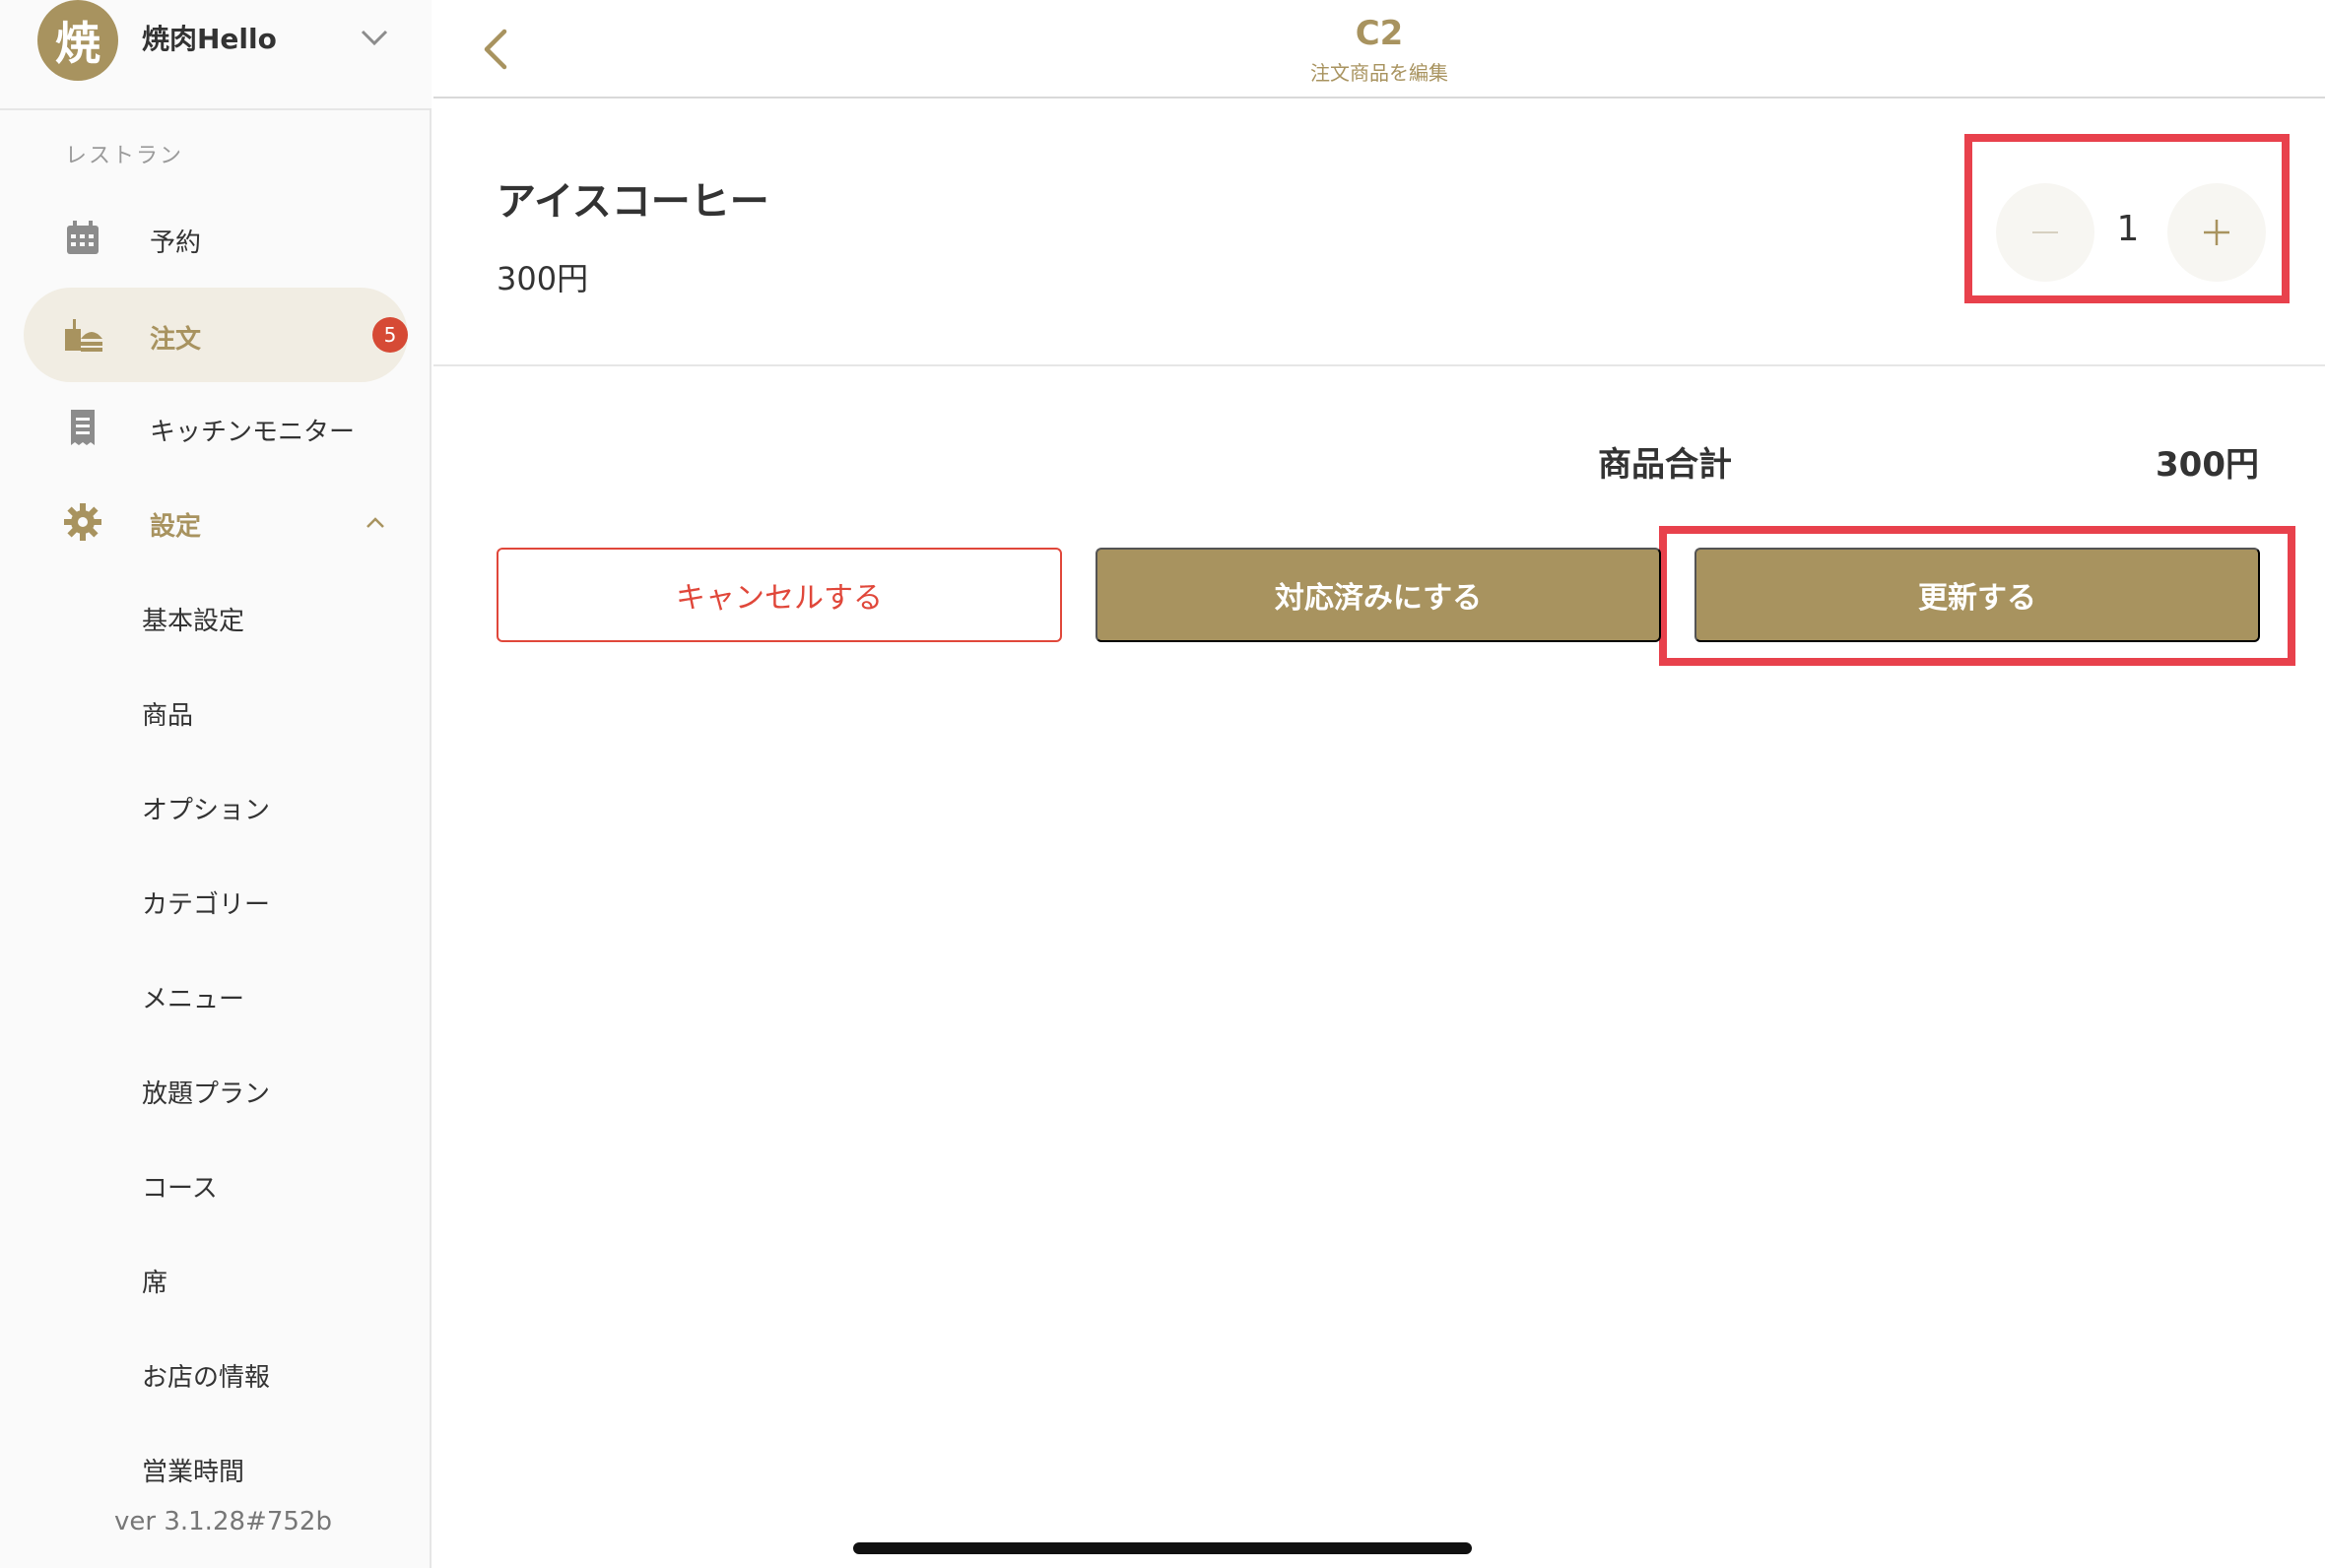 This screenshot has height=1568, width=2325. What do you see at coordinates (2127, 219) in the screenshot?
I see `highlight-box-quantity` at bounding box center [2127, 219].